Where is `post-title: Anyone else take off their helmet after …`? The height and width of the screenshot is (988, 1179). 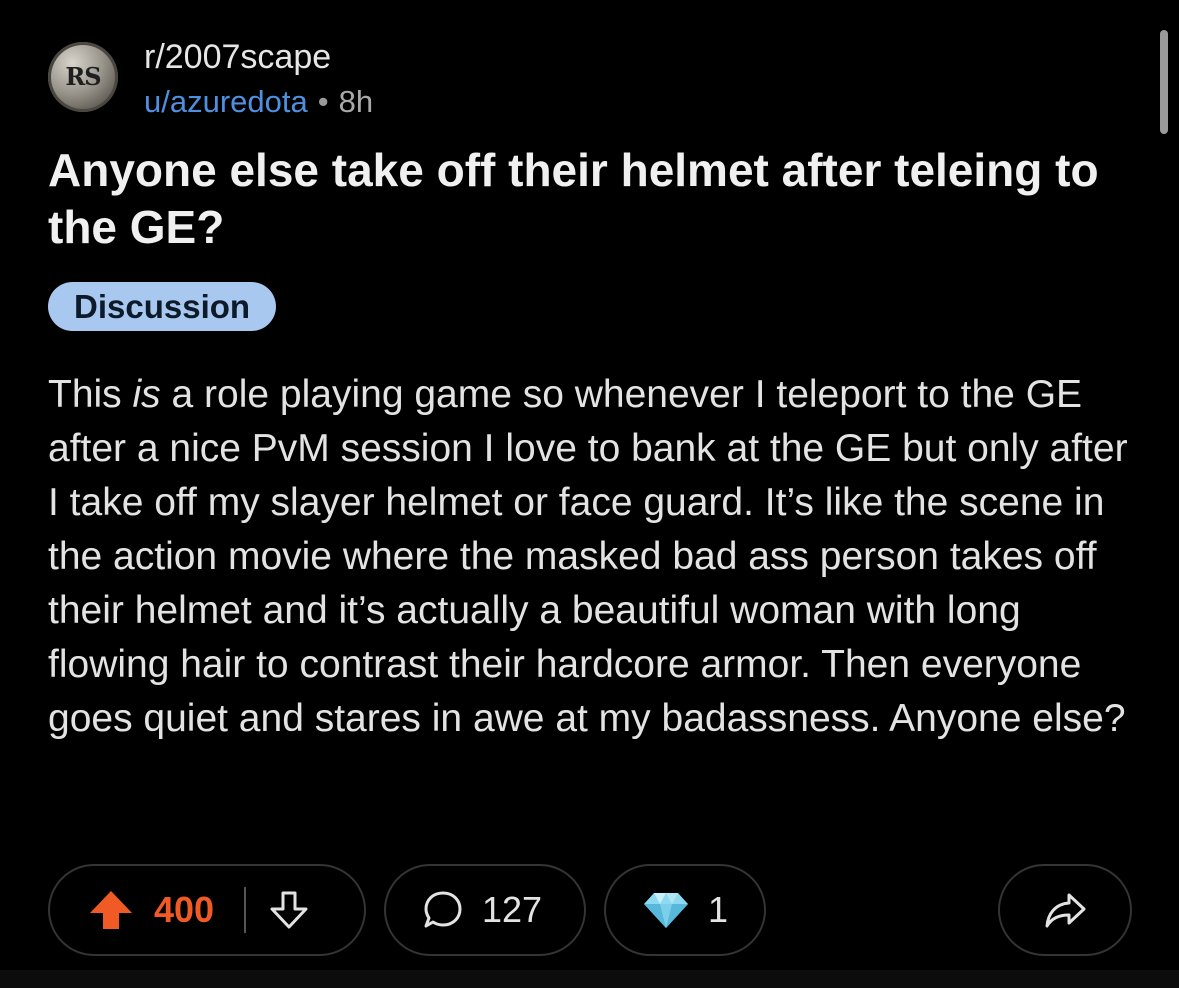 post-title: Anyone else take off their helmet after … is located at coordinates (578, 199).